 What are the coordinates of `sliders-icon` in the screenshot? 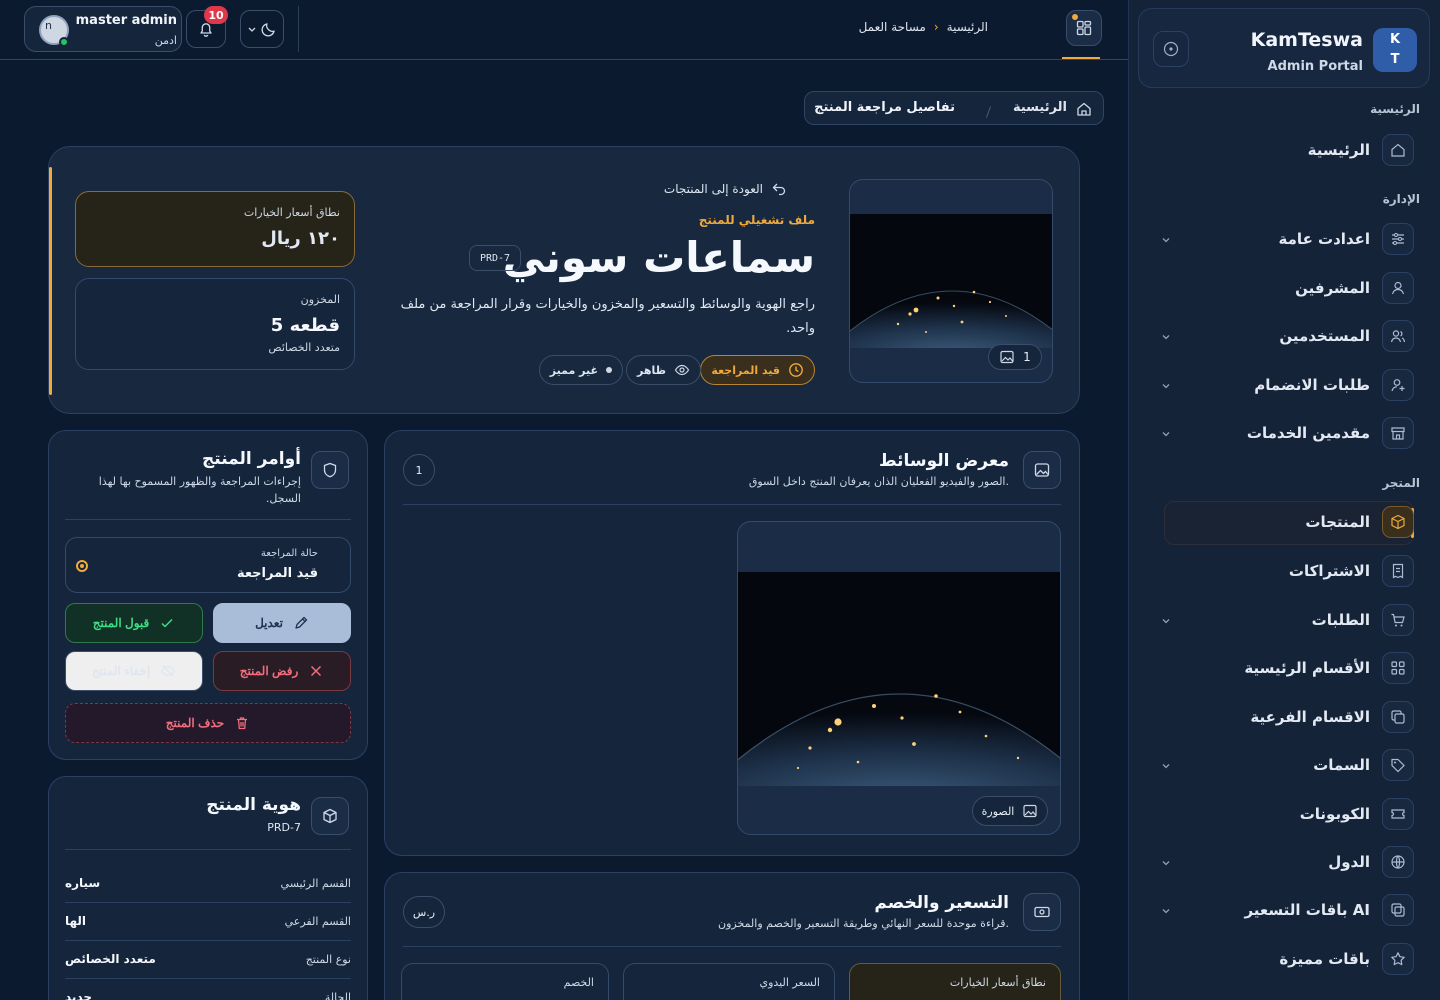 It's located at (1398, 239).